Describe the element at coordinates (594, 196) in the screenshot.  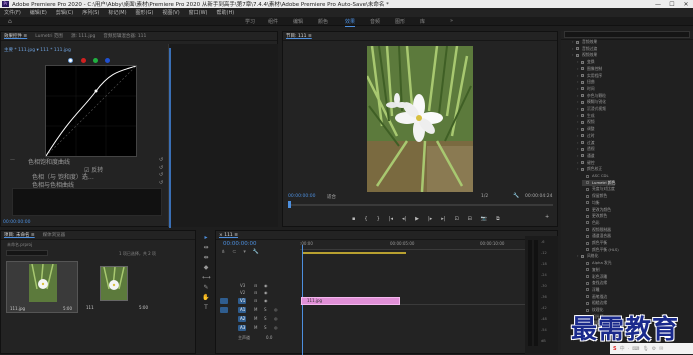
I see `effect-item: 保留颜色` at that location.